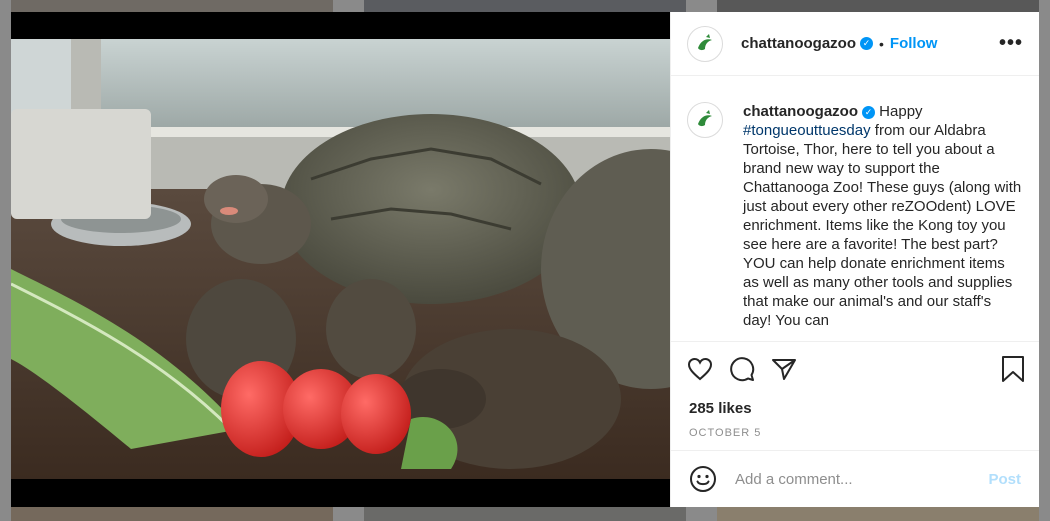 The width and height of the screenshot is (1050, 521). I want to click on post-date: OCTOBER 5, so click(855, 433).